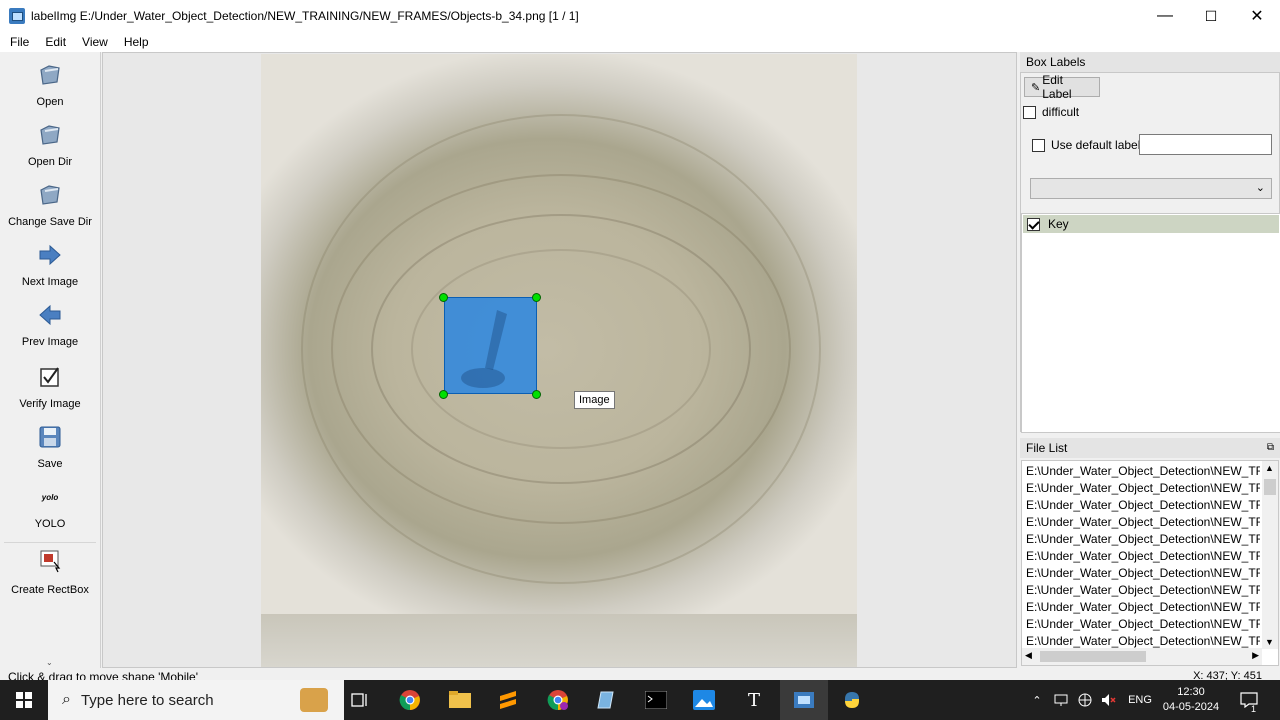 The image size is (1280, 720). Describe the element at coordinates (1191, 707) in the screenshot. I see `clock-date: 04-05-2024` at that location.